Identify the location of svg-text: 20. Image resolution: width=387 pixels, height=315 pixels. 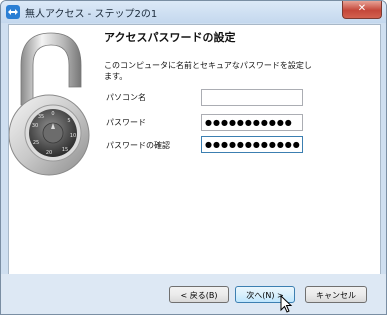
(49, 153).